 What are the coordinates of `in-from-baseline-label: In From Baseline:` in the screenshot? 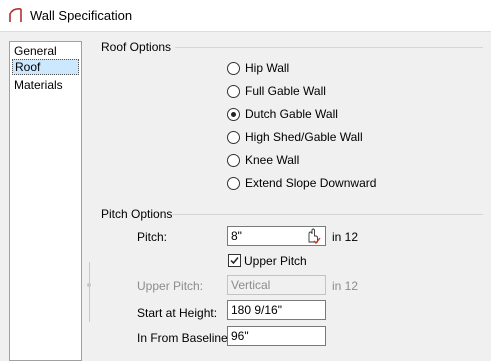 It's located at (184, 338).